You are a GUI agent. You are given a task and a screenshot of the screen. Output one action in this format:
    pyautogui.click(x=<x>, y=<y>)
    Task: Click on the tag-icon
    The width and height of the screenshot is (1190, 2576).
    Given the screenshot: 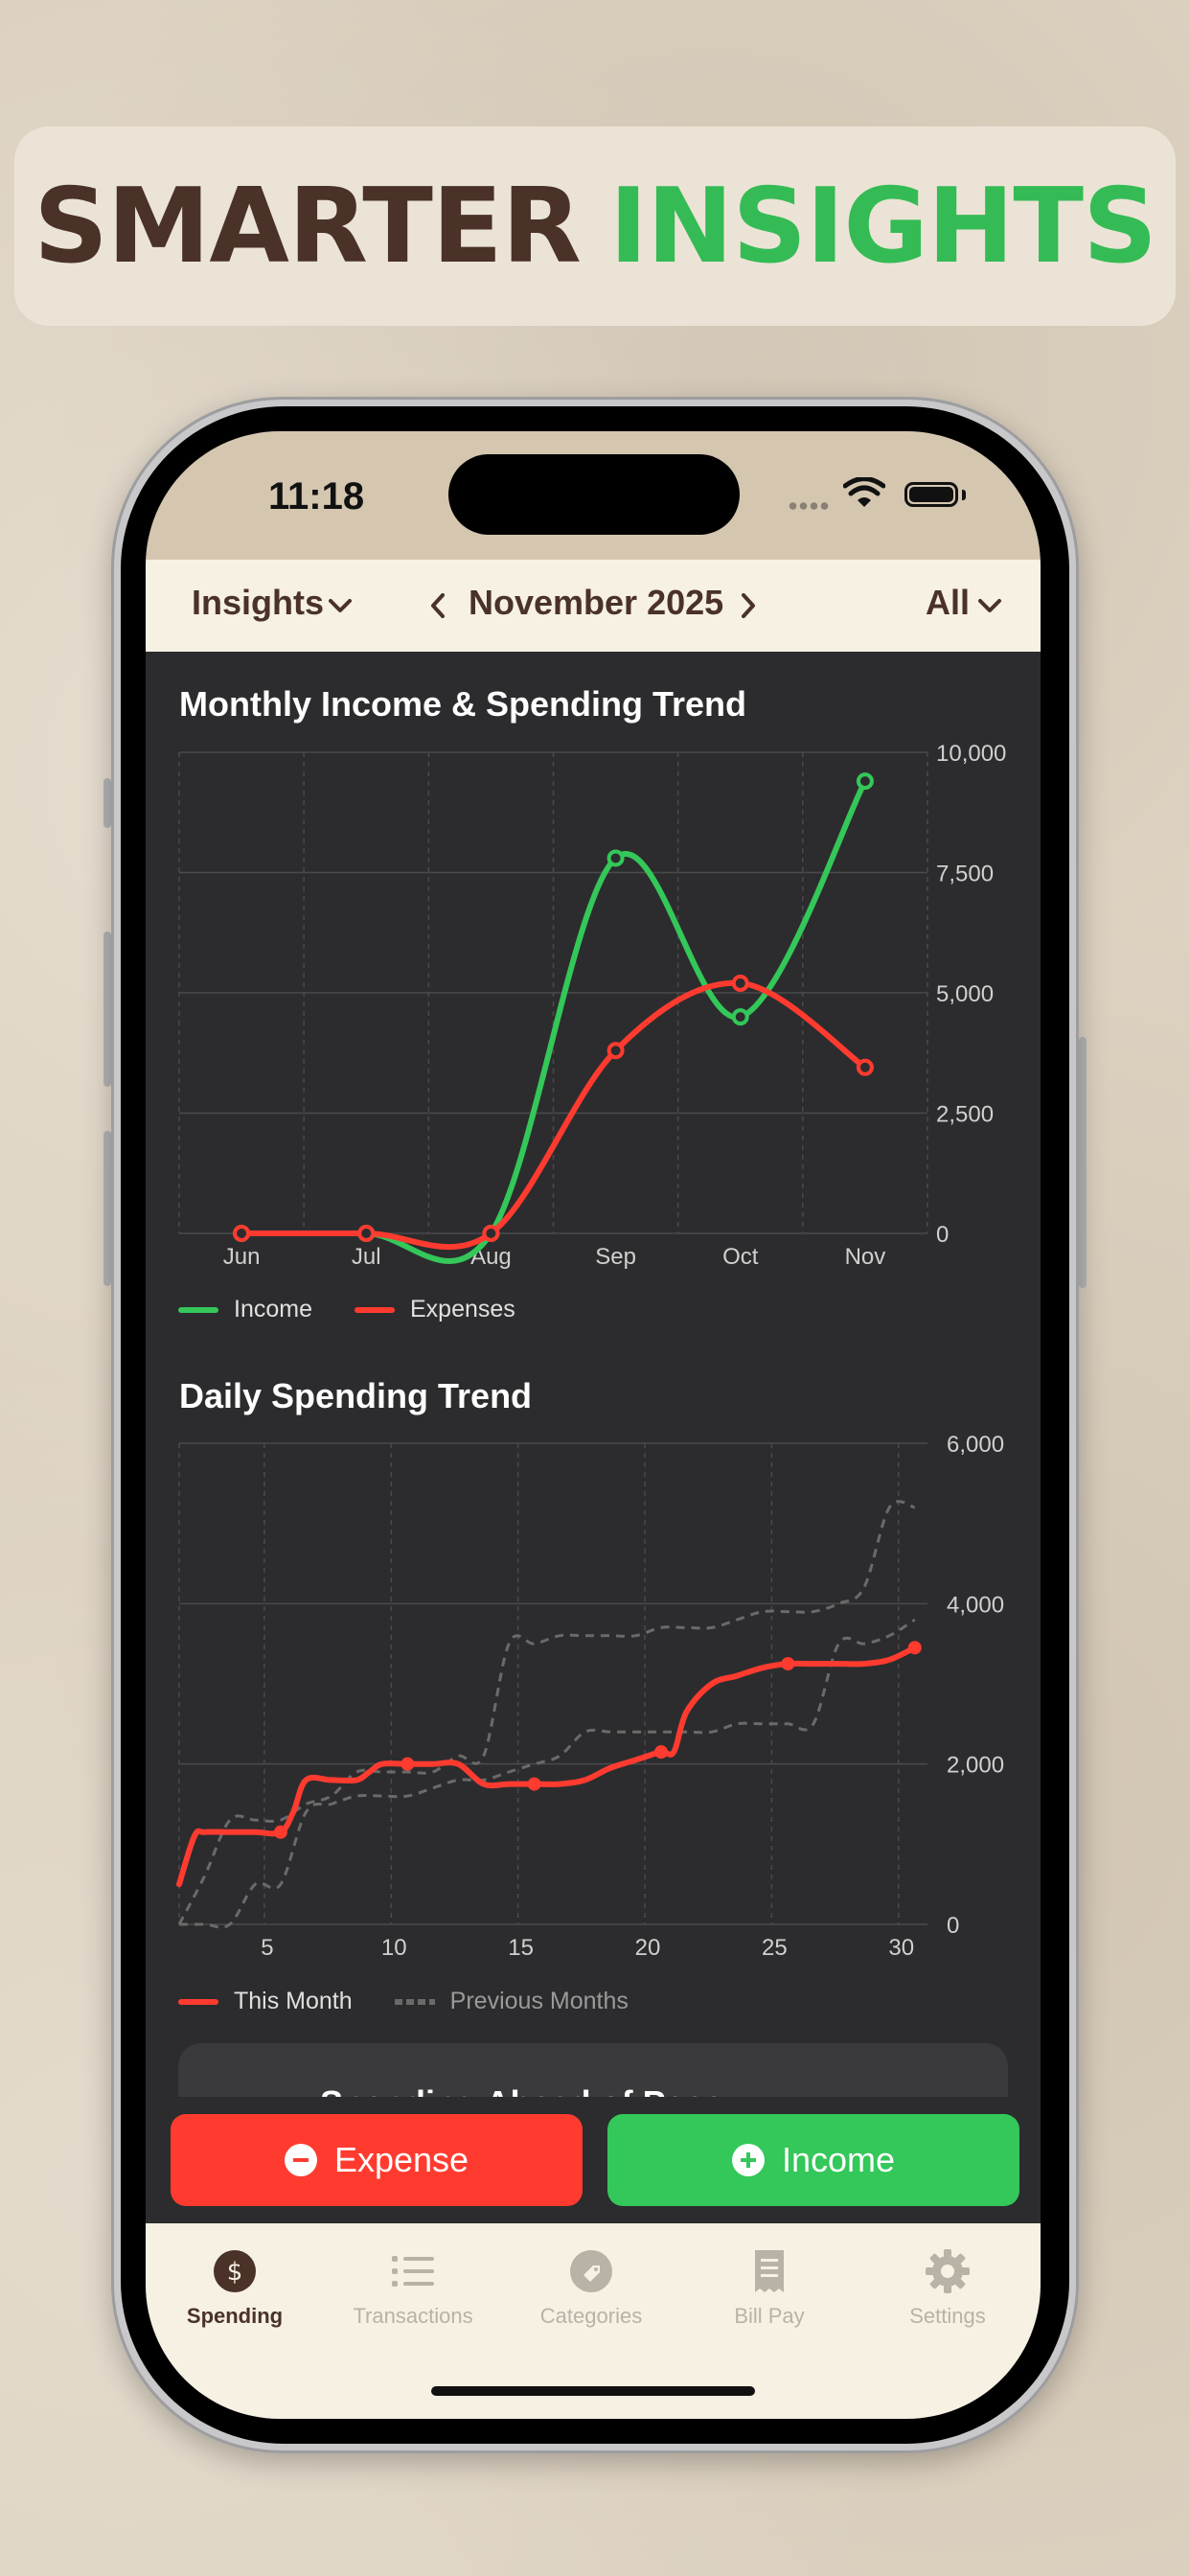 What is the action you would take?
    pyautogui.click(x=591, y=2271)
    